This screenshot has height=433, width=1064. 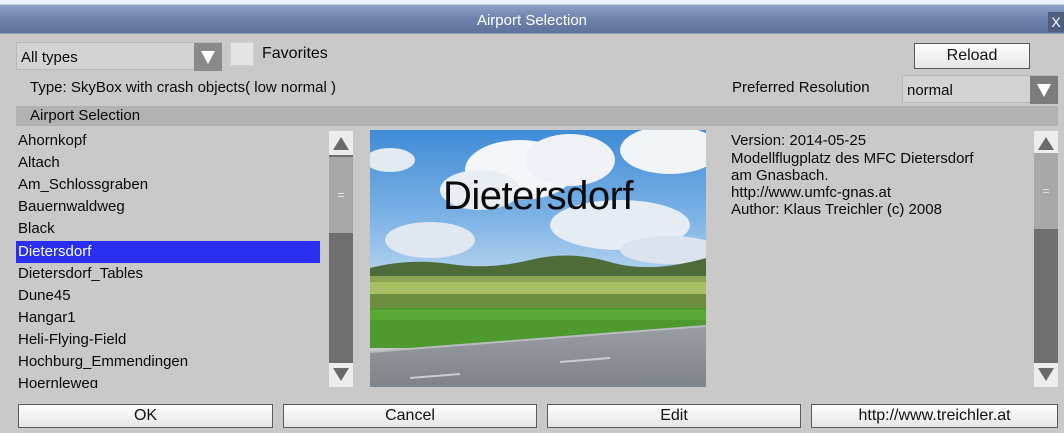 What do you see at coordinates (980, 89) in the screenshot?
I see `resolution-dropdown: normal` at bounding box center [980, 89].